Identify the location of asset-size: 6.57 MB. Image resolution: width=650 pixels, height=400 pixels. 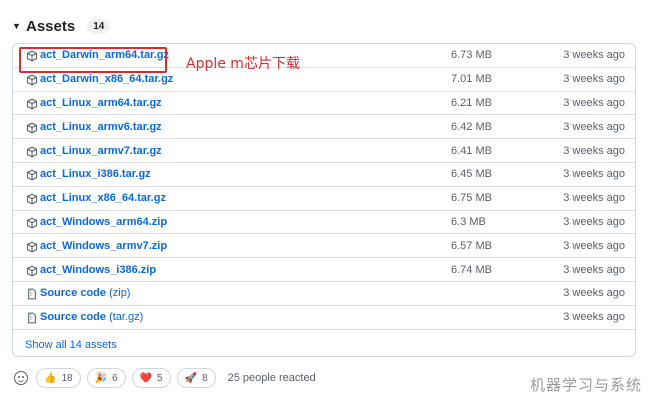
(471, 245).